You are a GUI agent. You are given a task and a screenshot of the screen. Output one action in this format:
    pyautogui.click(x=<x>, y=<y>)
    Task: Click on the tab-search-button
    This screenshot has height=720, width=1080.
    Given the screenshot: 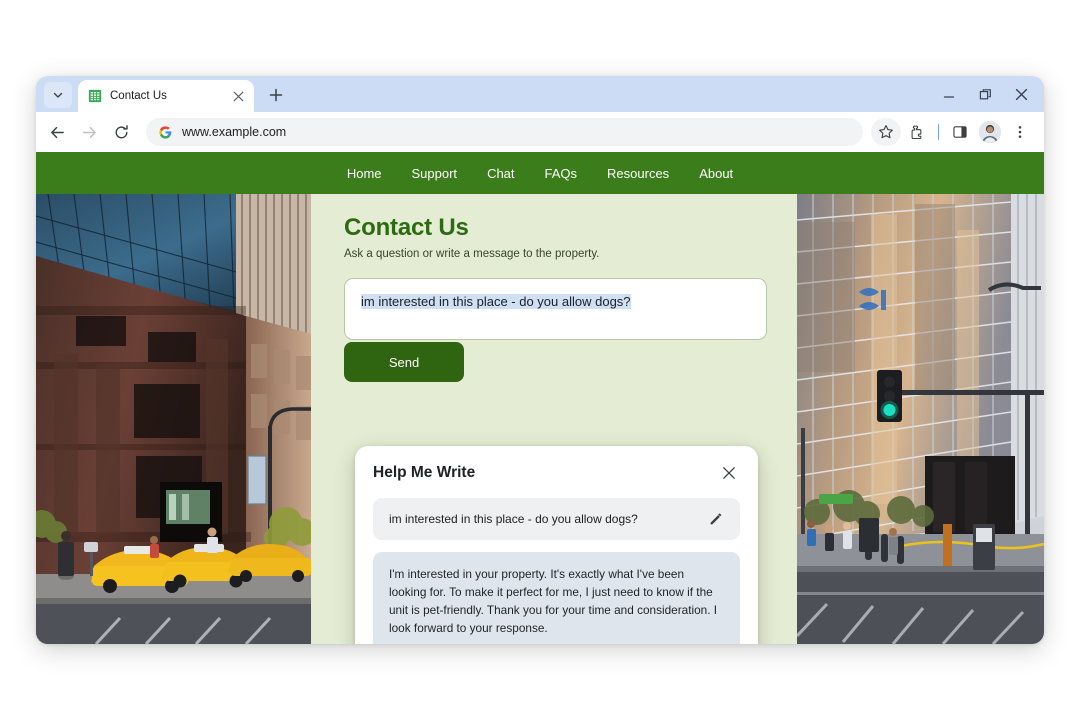 What is the action you would take?
    pyautogui.click(x=58, y=95)
    